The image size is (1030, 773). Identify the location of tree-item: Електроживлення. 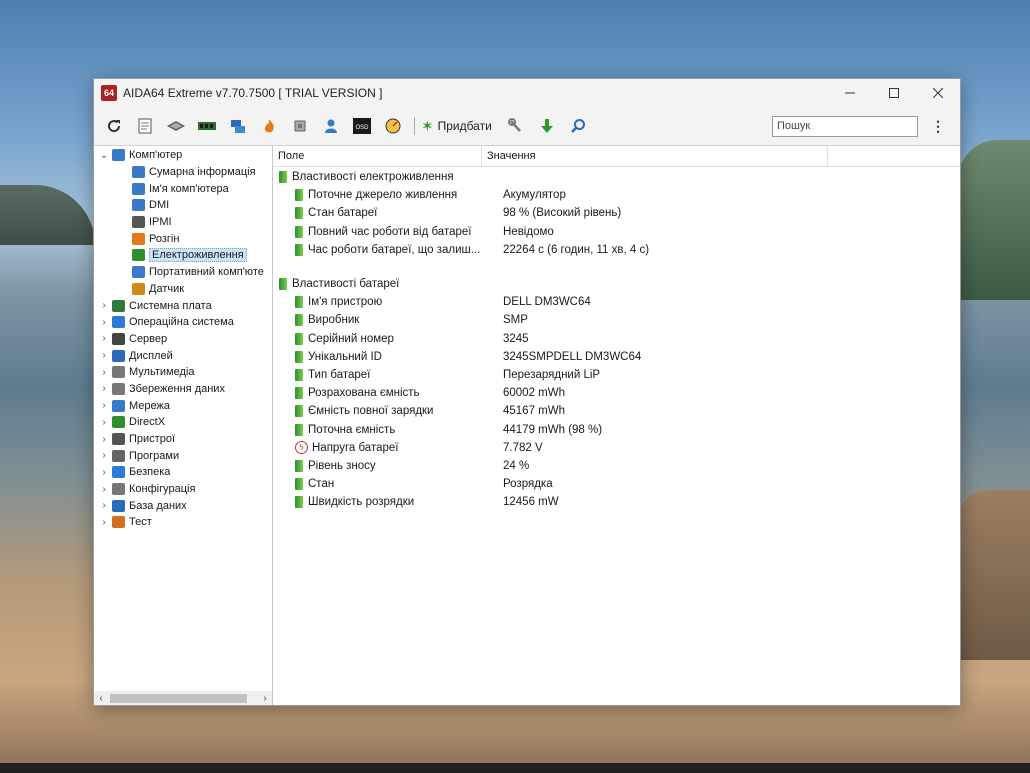
(183, 255).